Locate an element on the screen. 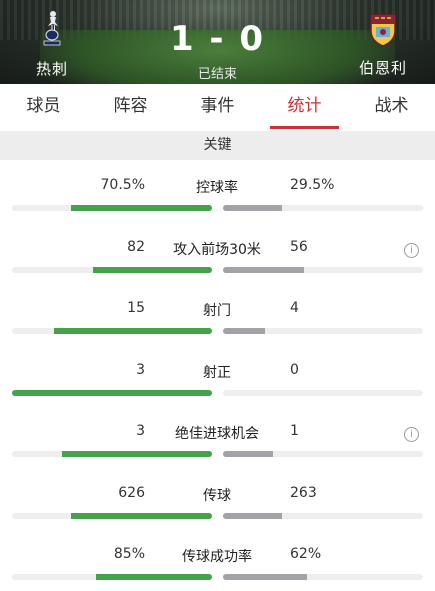 The image size is (435, 591). stat-label: 控球率 is located at coordinates (217, 188).